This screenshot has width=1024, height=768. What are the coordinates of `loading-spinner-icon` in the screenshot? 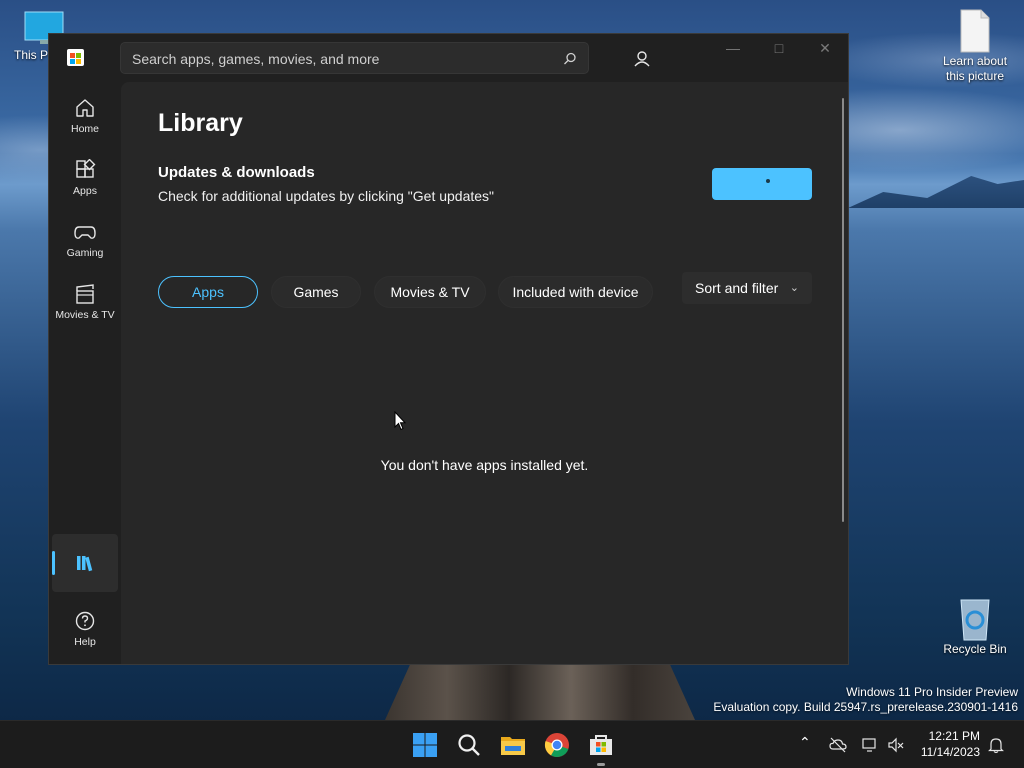 It's located at (768, 181).